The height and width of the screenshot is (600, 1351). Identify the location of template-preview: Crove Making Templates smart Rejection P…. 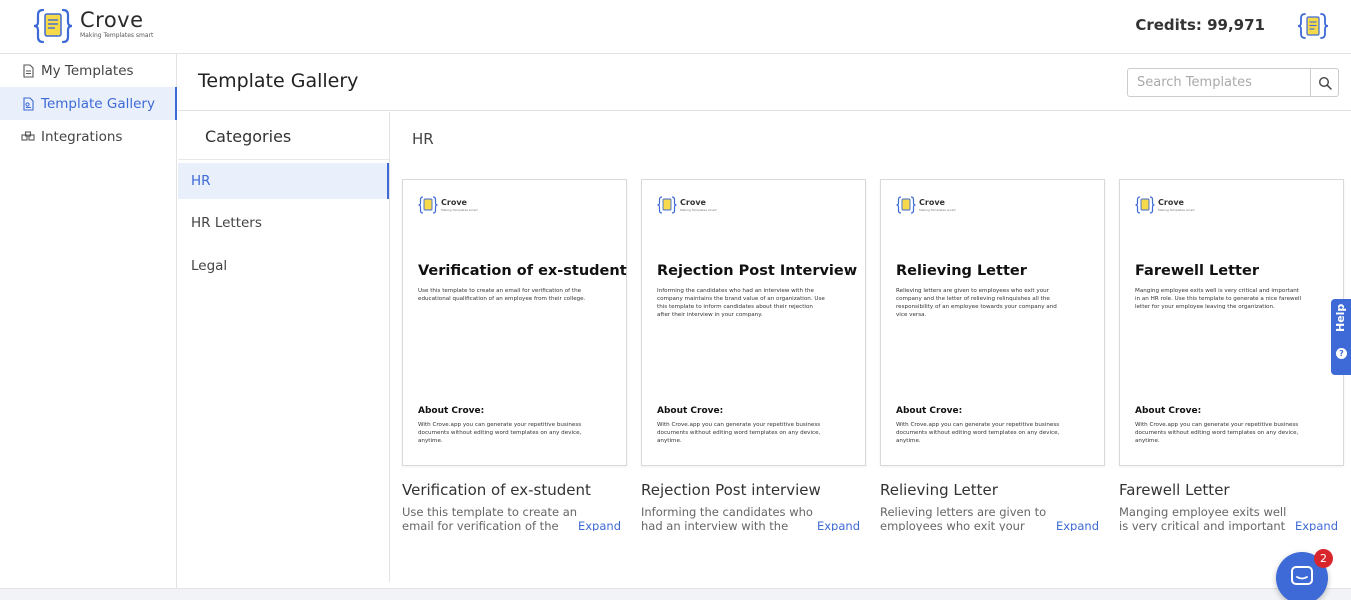
(753, 322).